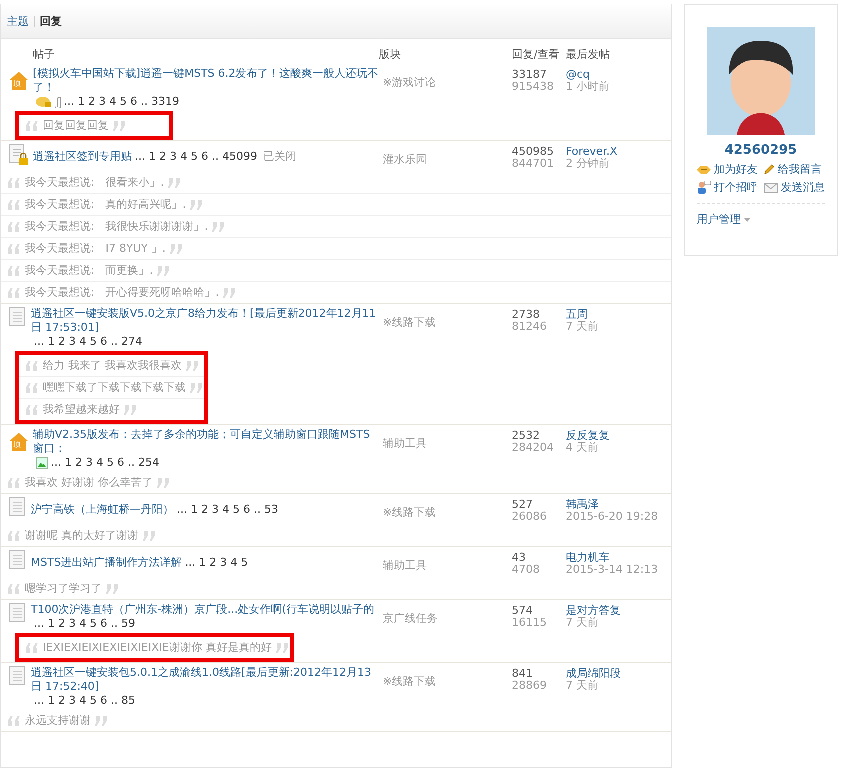 The width and height of the screenshot is (844, 768). I want to click on image-icon, so click(42, 463).